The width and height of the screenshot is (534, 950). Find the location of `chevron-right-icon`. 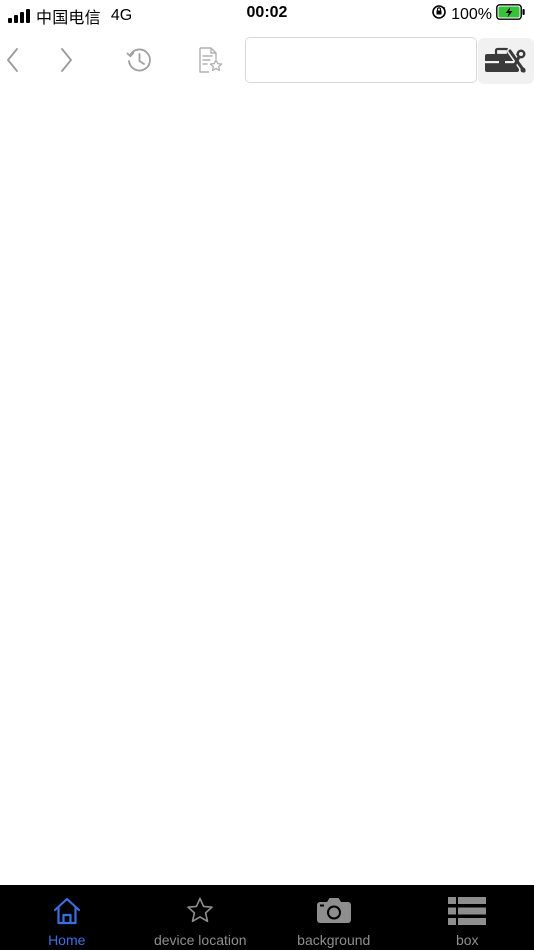

chevron-right-icon is located at coordinates (66, 60).